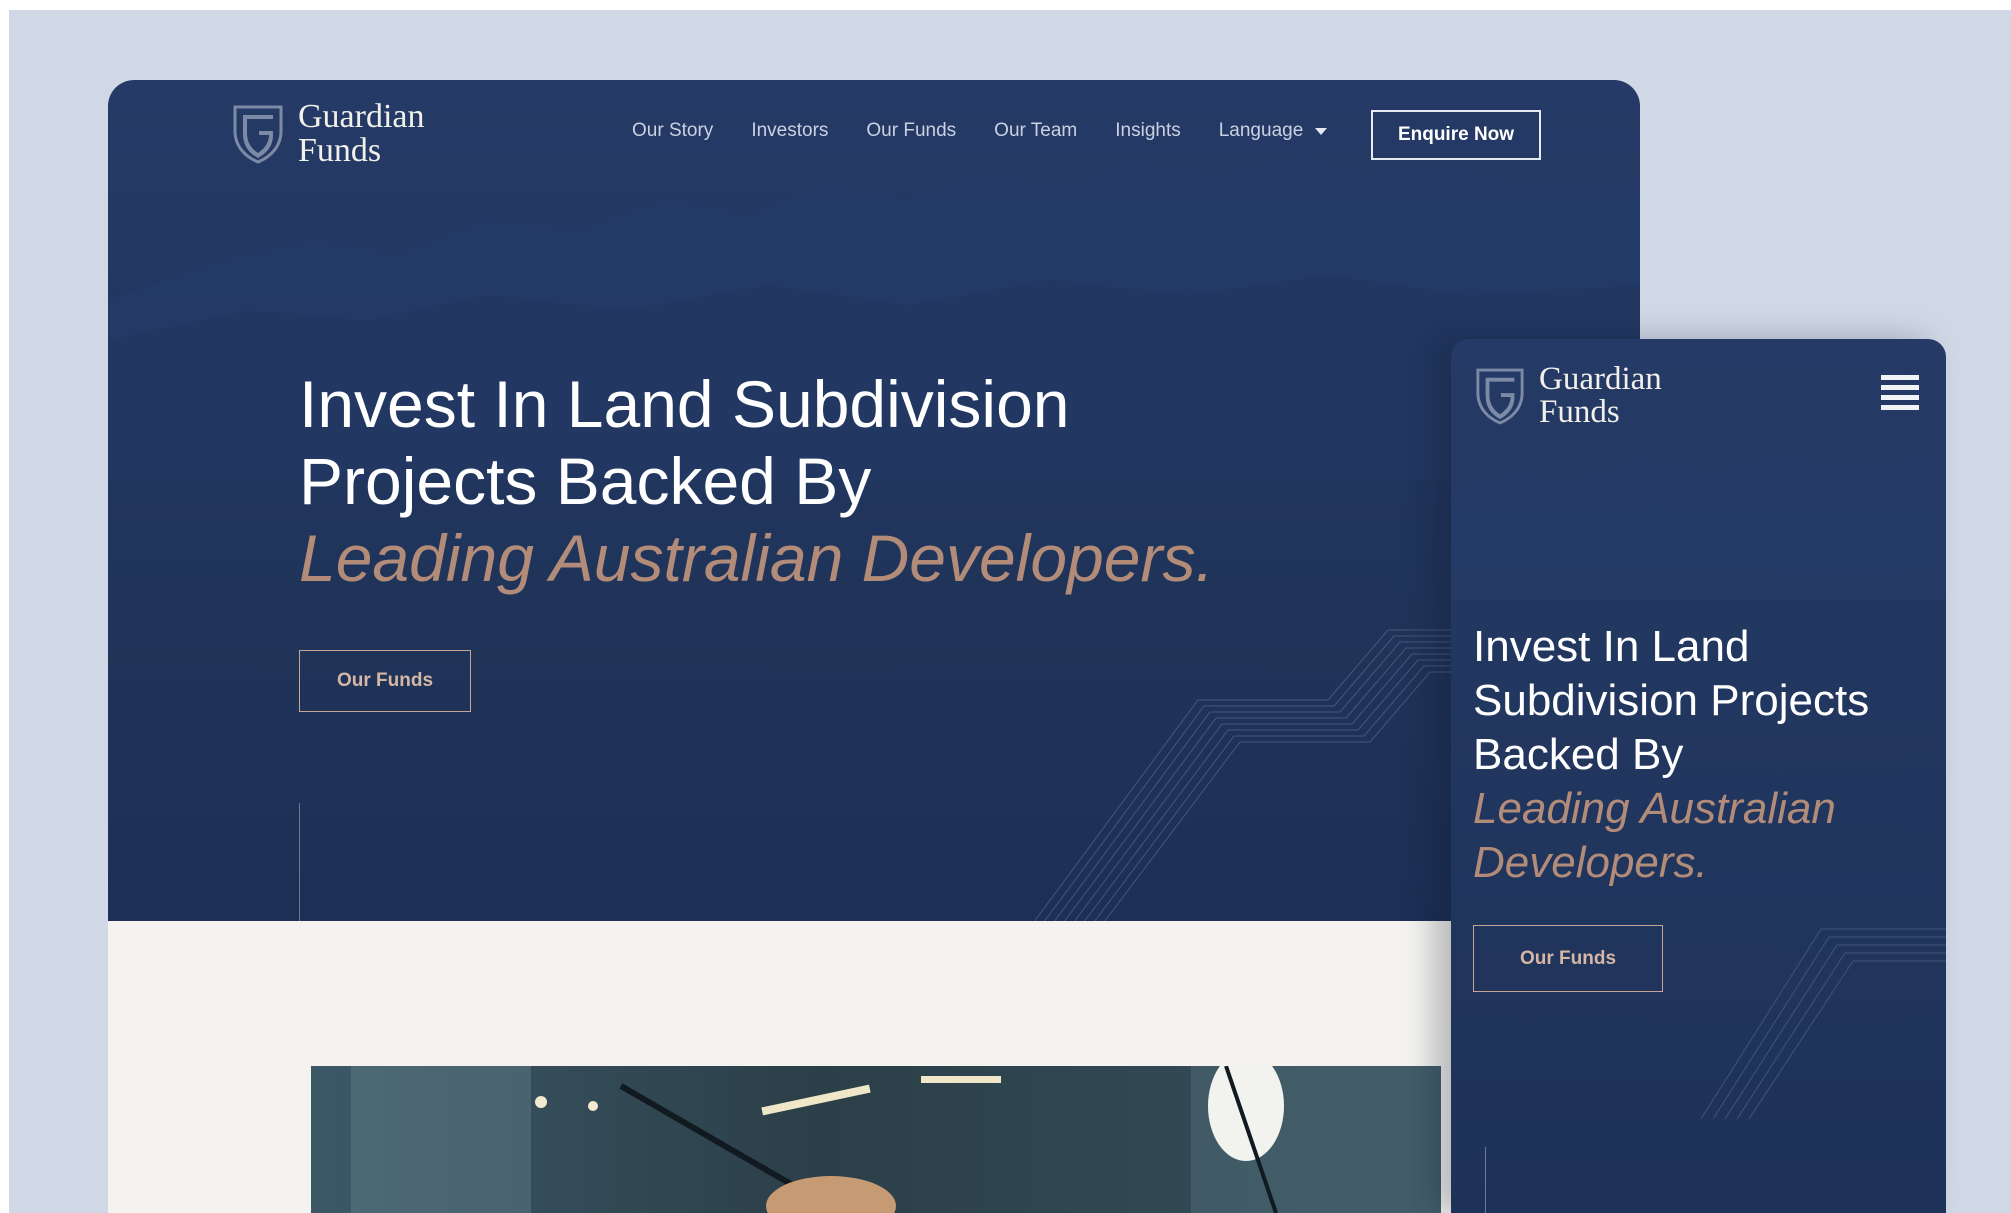 The image size is (2011, 1213). Describe the element at coordinates (1900, 395) in the screenshot. I see `hamburger-menu-icon` at that location.